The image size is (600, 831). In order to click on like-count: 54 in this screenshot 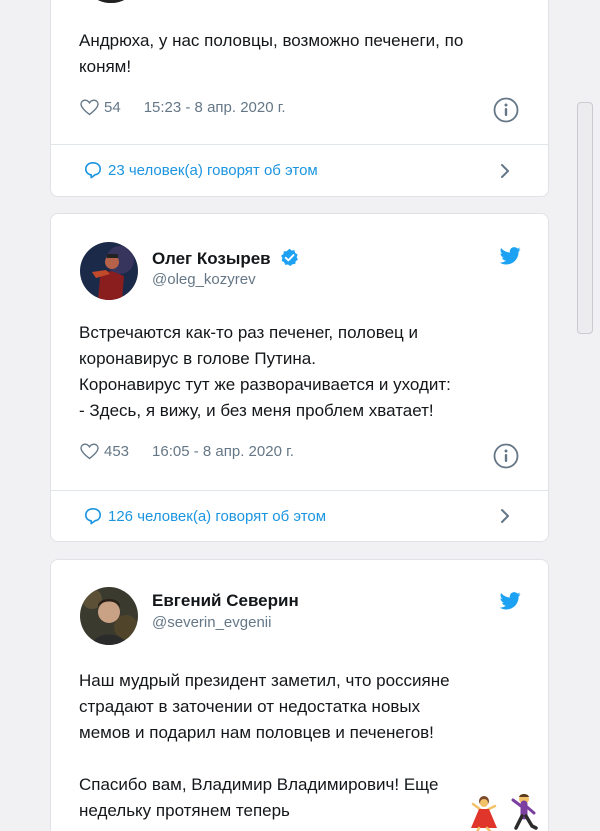, I will do `click(112, 107)`.